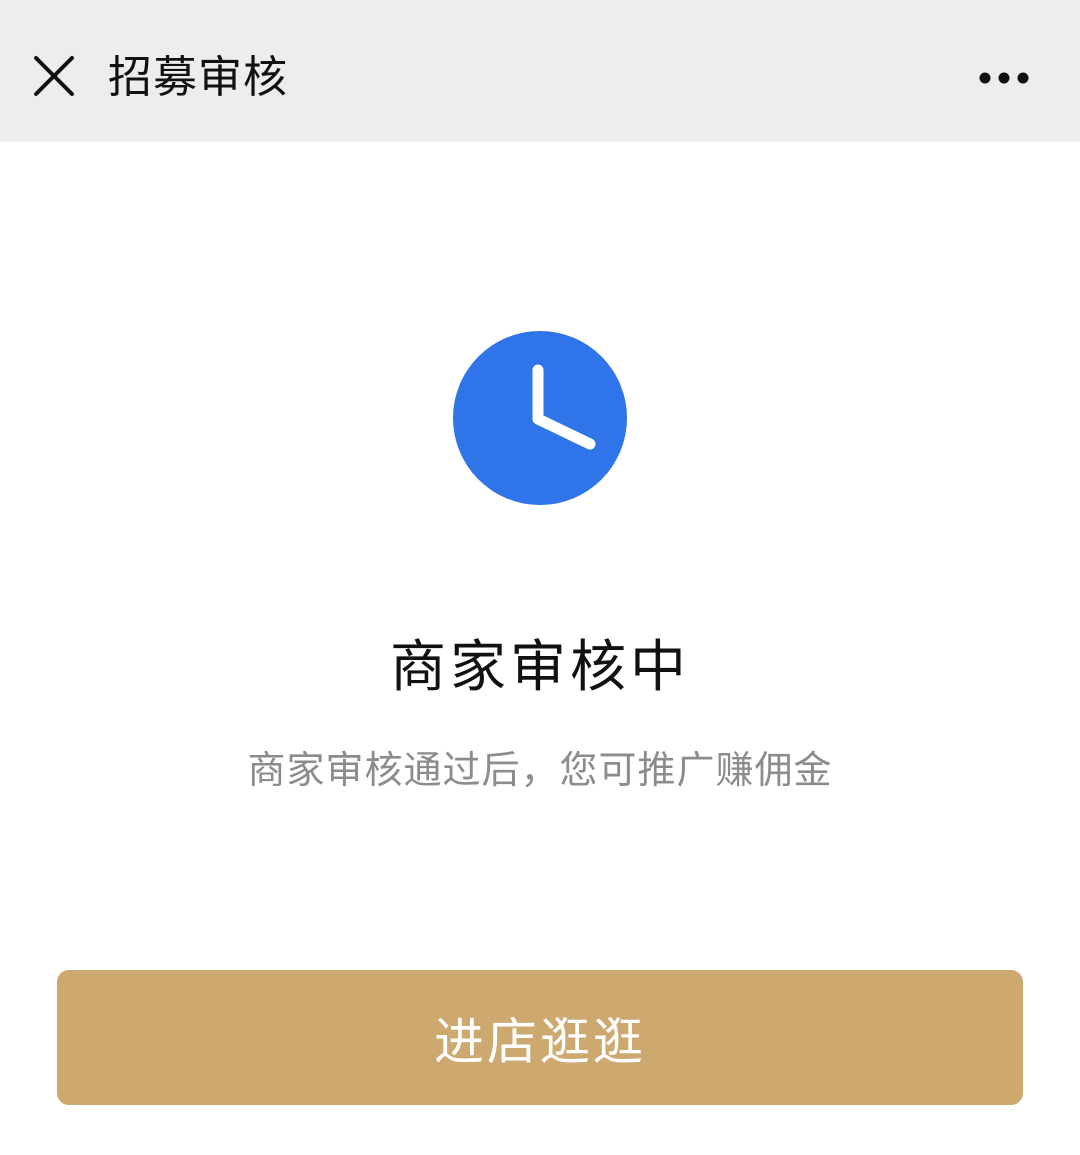 Image resolution: width=1080 pixels, height=1155 pixels. I want to click on top-bar: 招募审核, so click(540, 71).